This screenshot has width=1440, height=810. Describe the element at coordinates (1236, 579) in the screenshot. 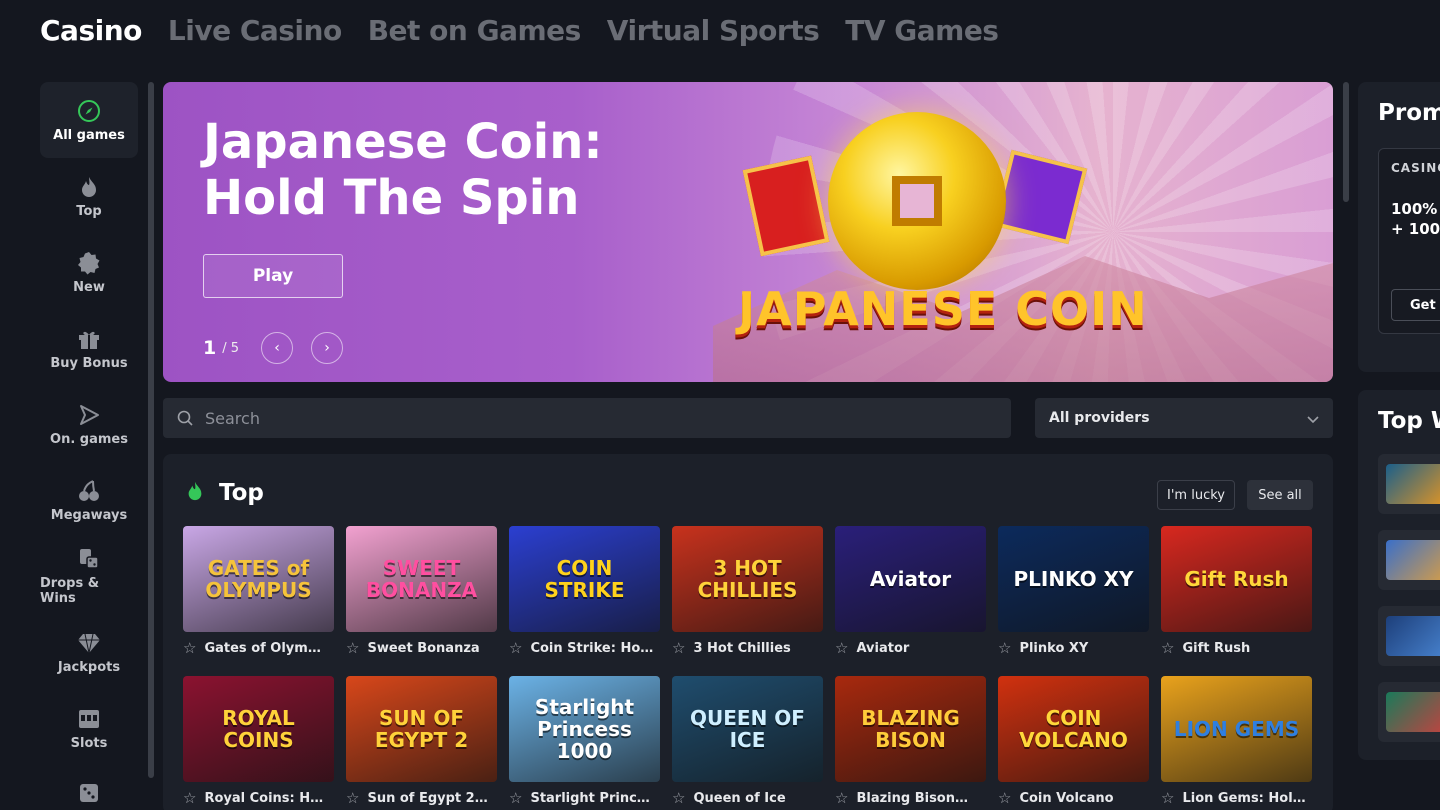

I see `game-thumbnail: Gift Rush` at that location.